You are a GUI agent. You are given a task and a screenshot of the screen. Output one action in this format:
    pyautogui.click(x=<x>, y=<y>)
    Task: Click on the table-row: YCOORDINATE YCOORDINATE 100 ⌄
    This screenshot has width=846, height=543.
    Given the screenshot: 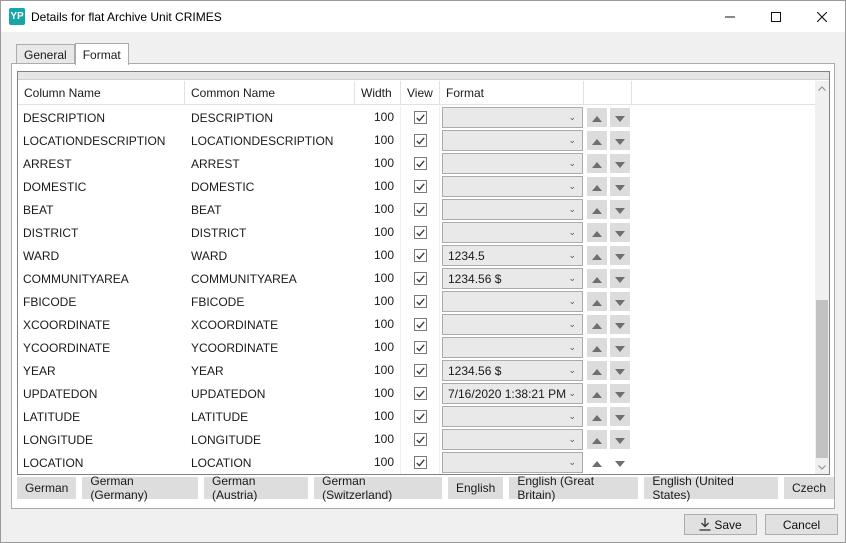 What is the action you would take?
    pyautogui.click(x=416, y=347)
    